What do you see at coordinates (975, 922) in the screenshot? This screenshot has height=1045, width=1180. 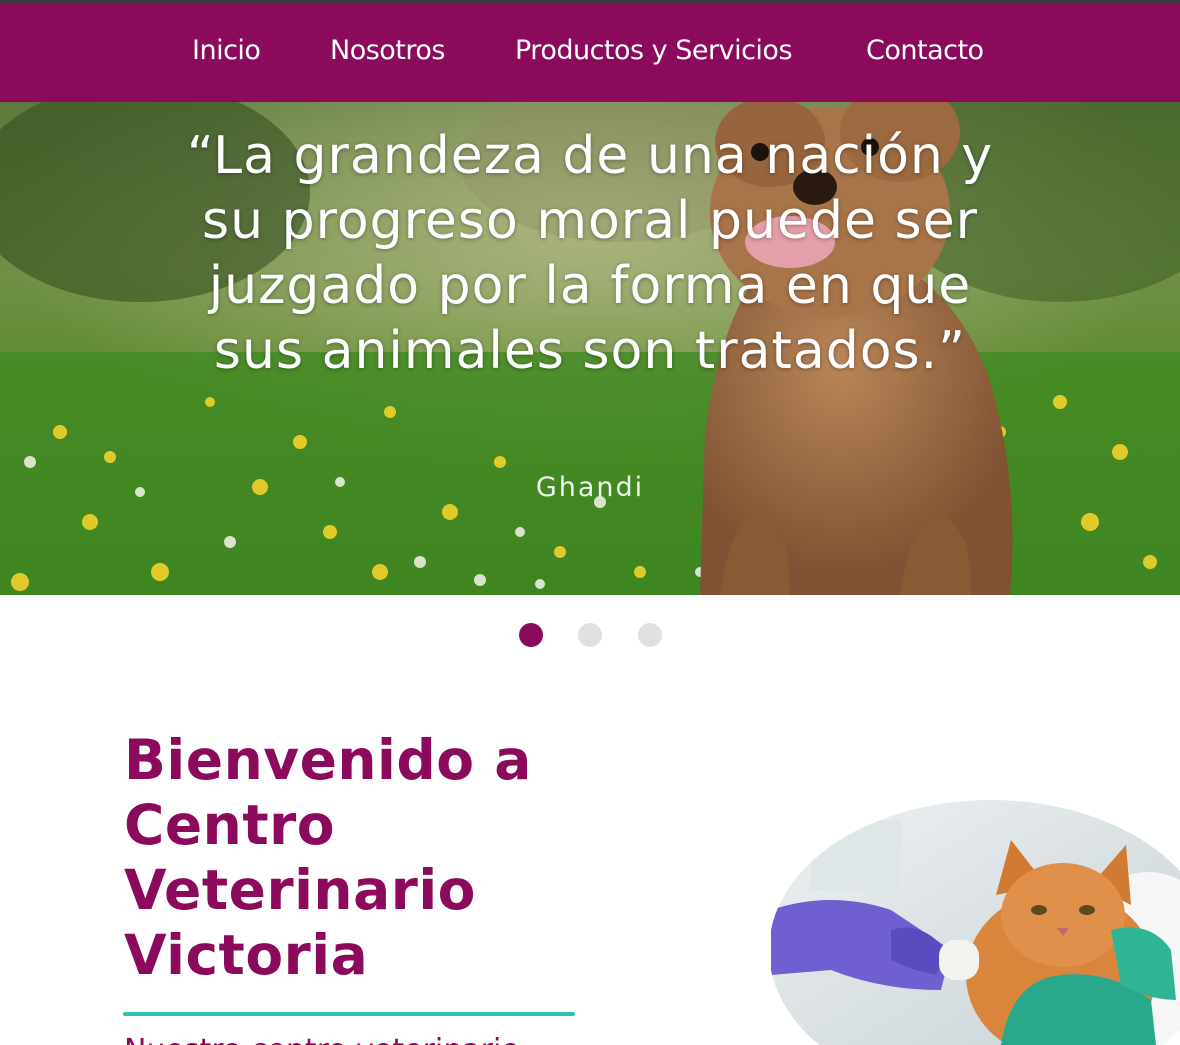 I see `cat-vet-photo` at bounding box center [975, 922].